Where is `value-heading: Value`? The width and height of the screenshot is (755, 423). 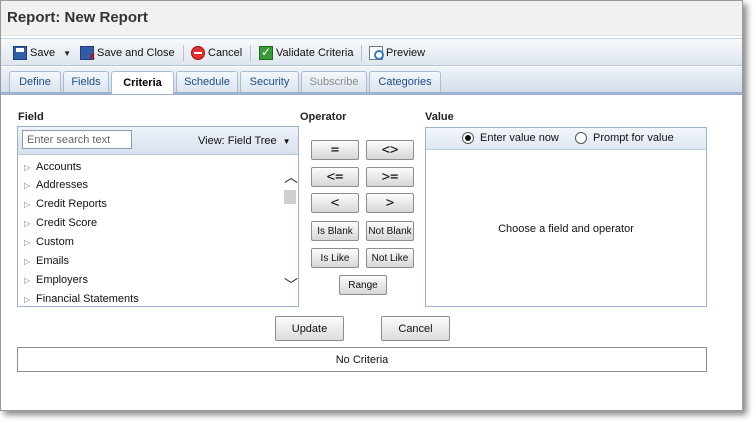 value-heading: Value is located at coordinates (439, 117).